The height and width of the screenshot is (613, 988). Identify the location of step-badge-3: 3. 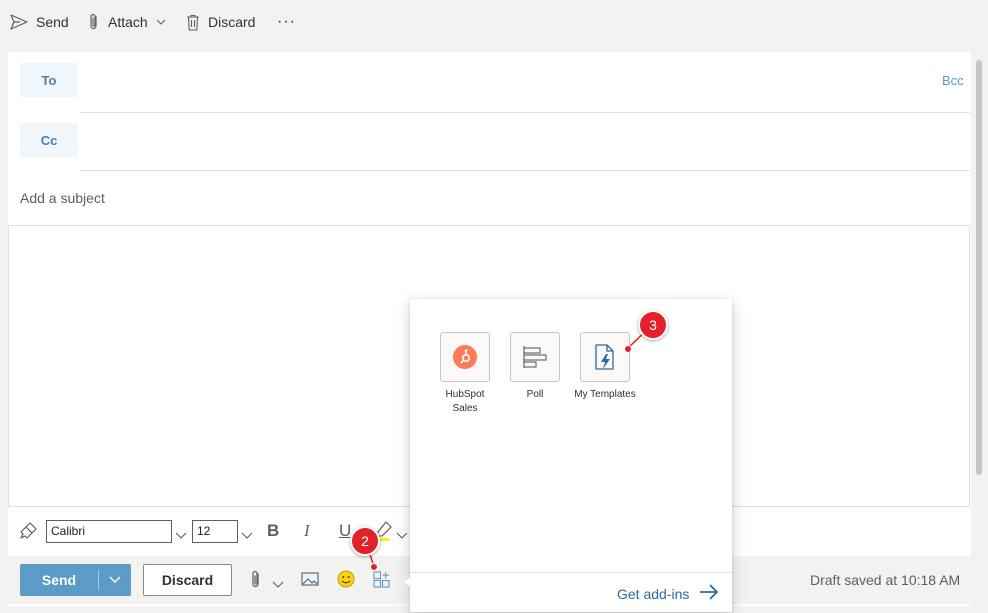
(653, 325).